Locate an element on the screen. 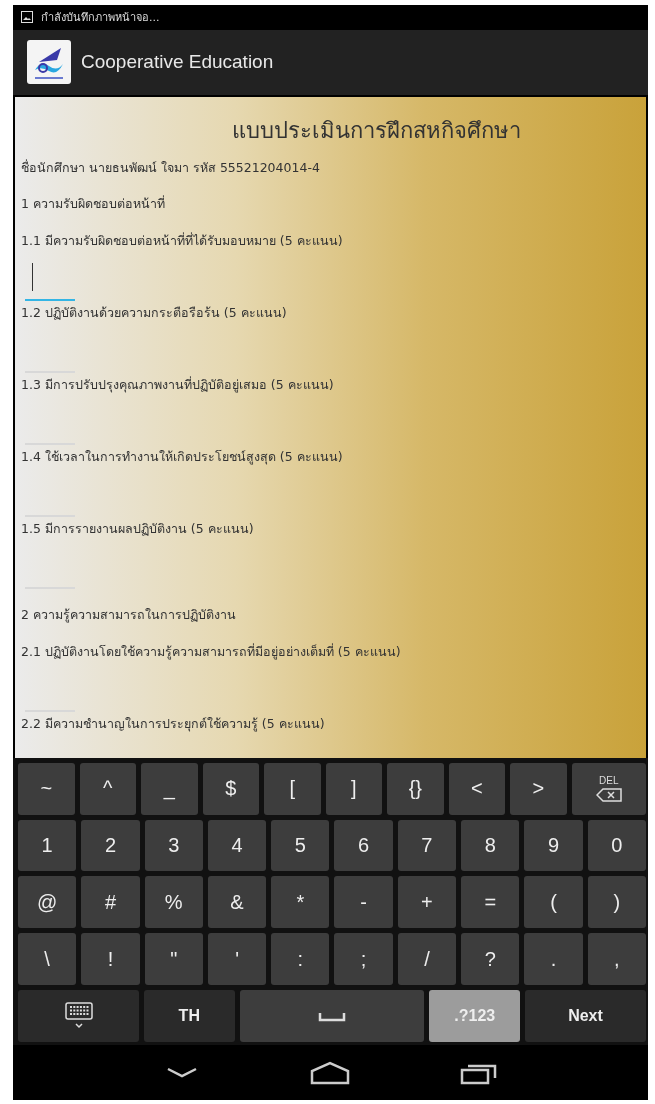  keyboard-key: / is located at coordinates (427, 959).